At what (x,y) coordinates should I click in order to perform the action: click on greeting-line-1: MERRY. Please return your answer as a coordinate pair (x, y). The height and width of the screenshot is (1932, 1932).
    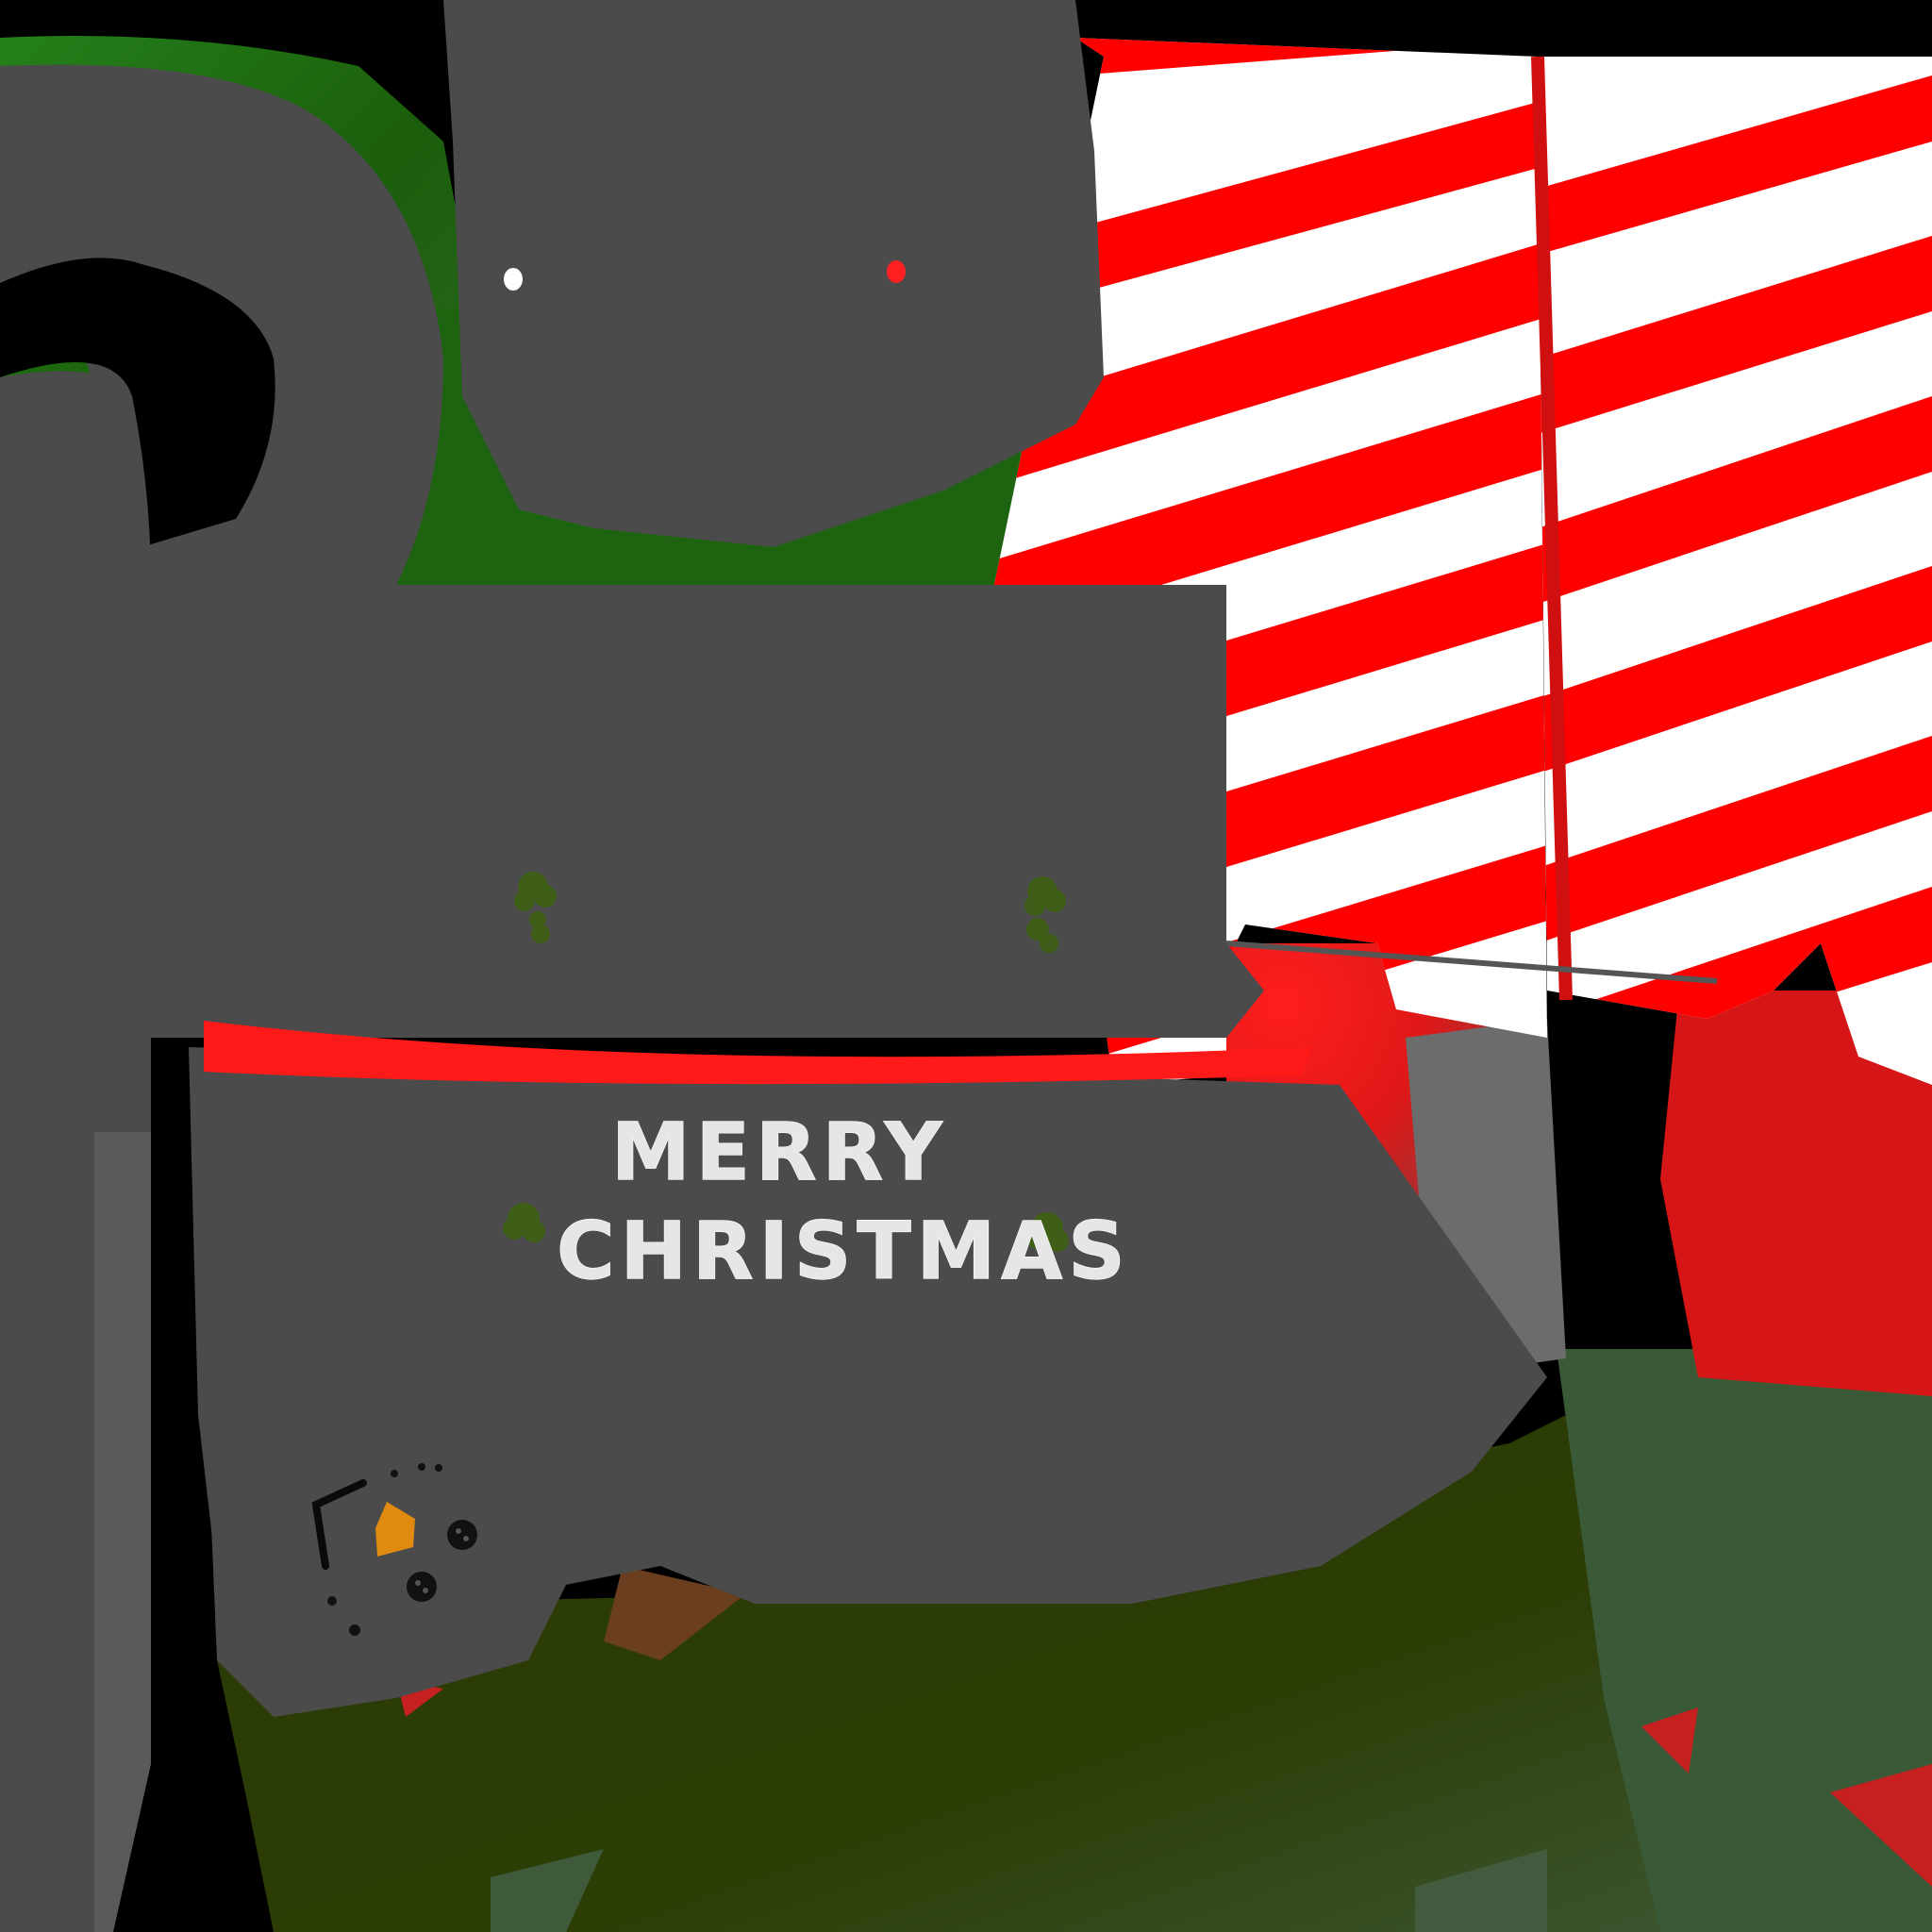
    Looking at the image, I should click on (779, 1152).